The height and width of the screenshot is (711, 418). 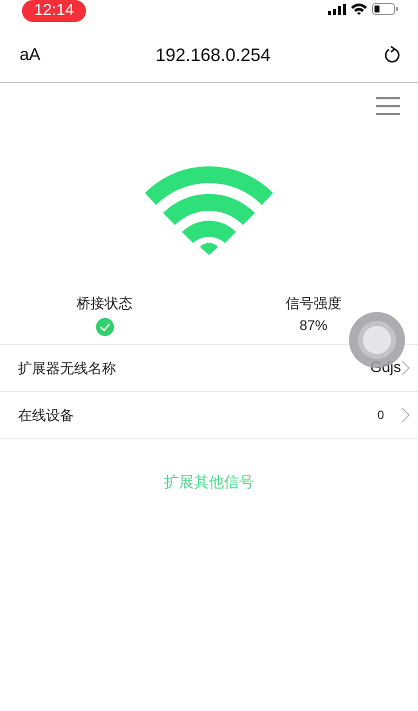 What do you see at coordinates (359, 9) in the screenshot?
I see `wifi-status-icon` at bounding box center [359, 9].